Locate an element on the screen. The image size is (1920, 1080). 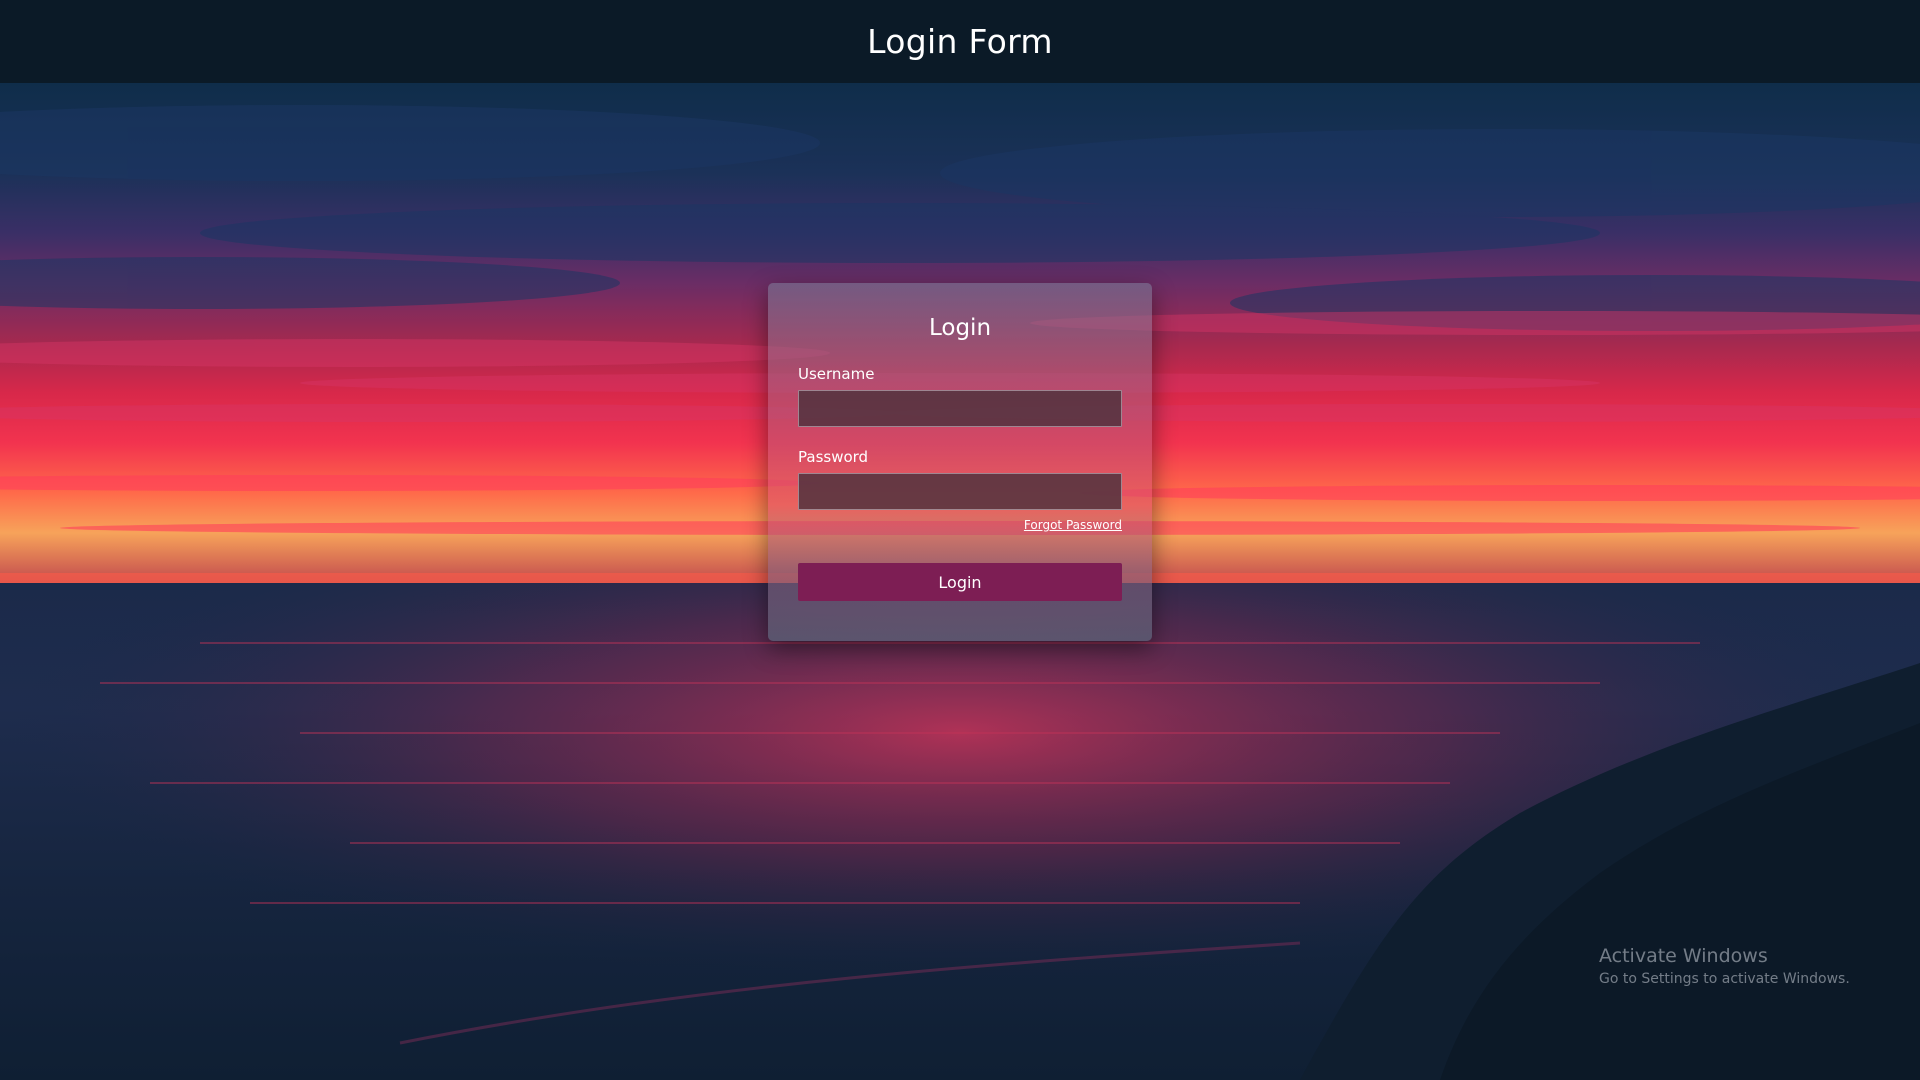
username-label: Username is located at coordinates (836, 374).